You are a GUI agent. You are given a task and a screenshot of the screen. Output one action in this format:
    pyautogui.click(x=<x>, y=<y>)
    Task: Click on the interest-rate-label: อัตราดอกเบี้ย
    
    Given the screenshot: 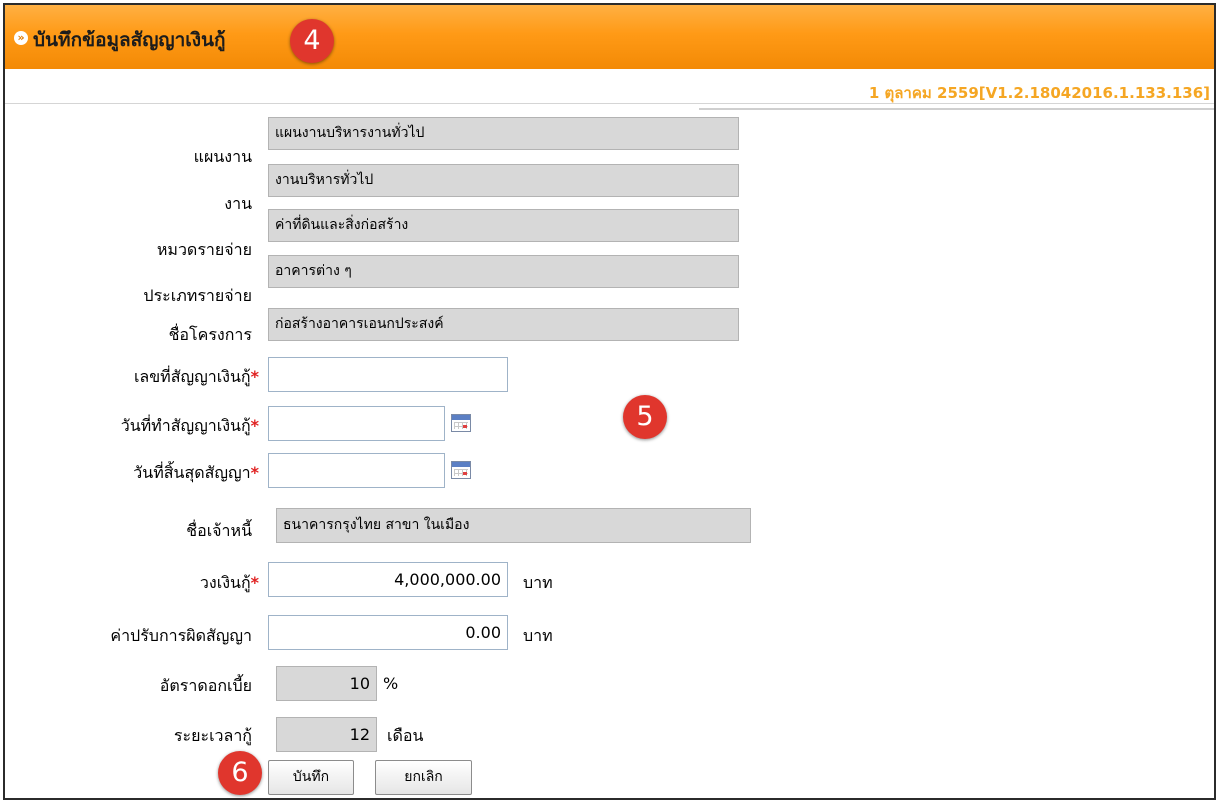 What is the action you would take?
    pyautogui.click(x=205, y=685)
    